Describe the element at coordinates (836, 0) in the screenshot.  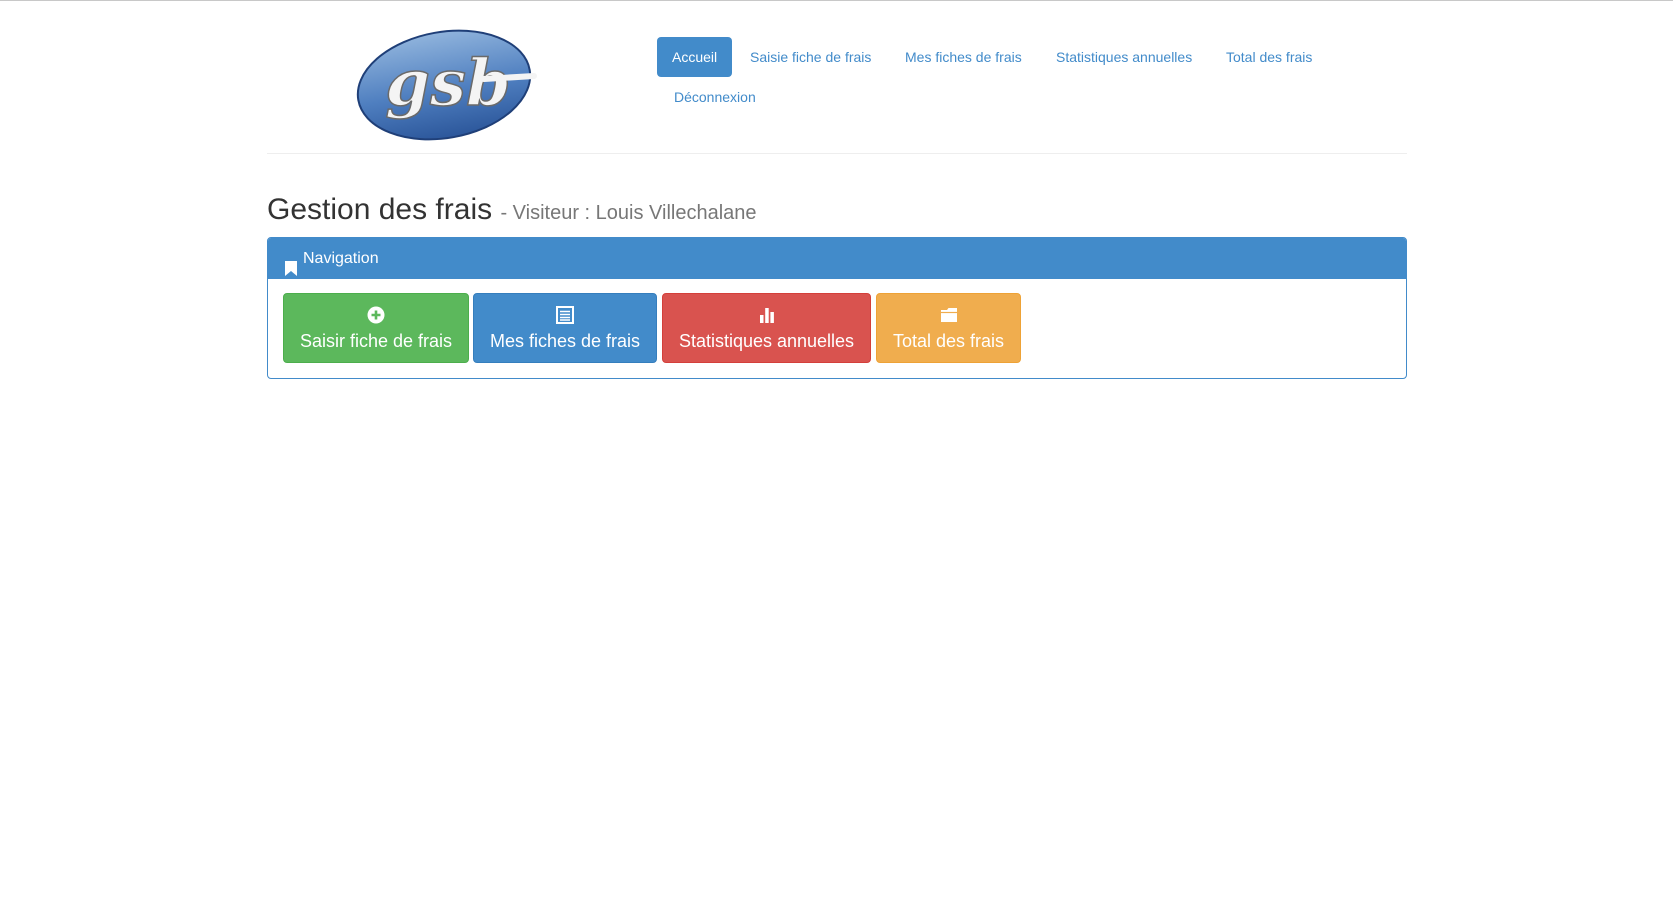
I see `top-border` at that location.